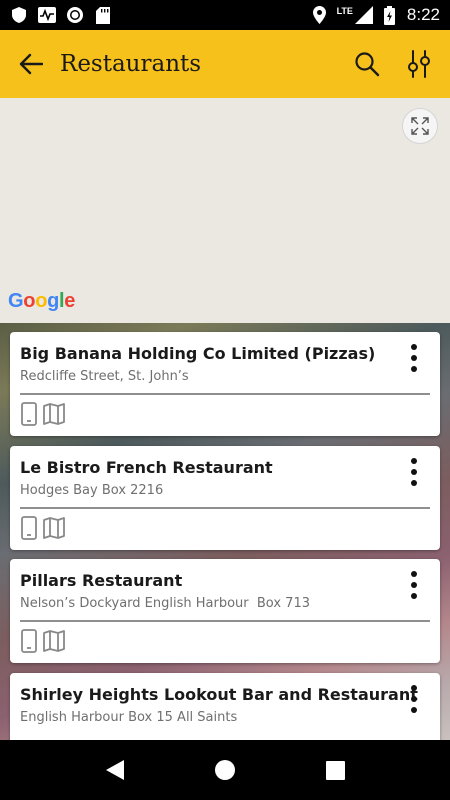 Image resolution: width=450 pixels, height=800 pixels. I want to click on app-bar: Restaurants, so click(225, 64).